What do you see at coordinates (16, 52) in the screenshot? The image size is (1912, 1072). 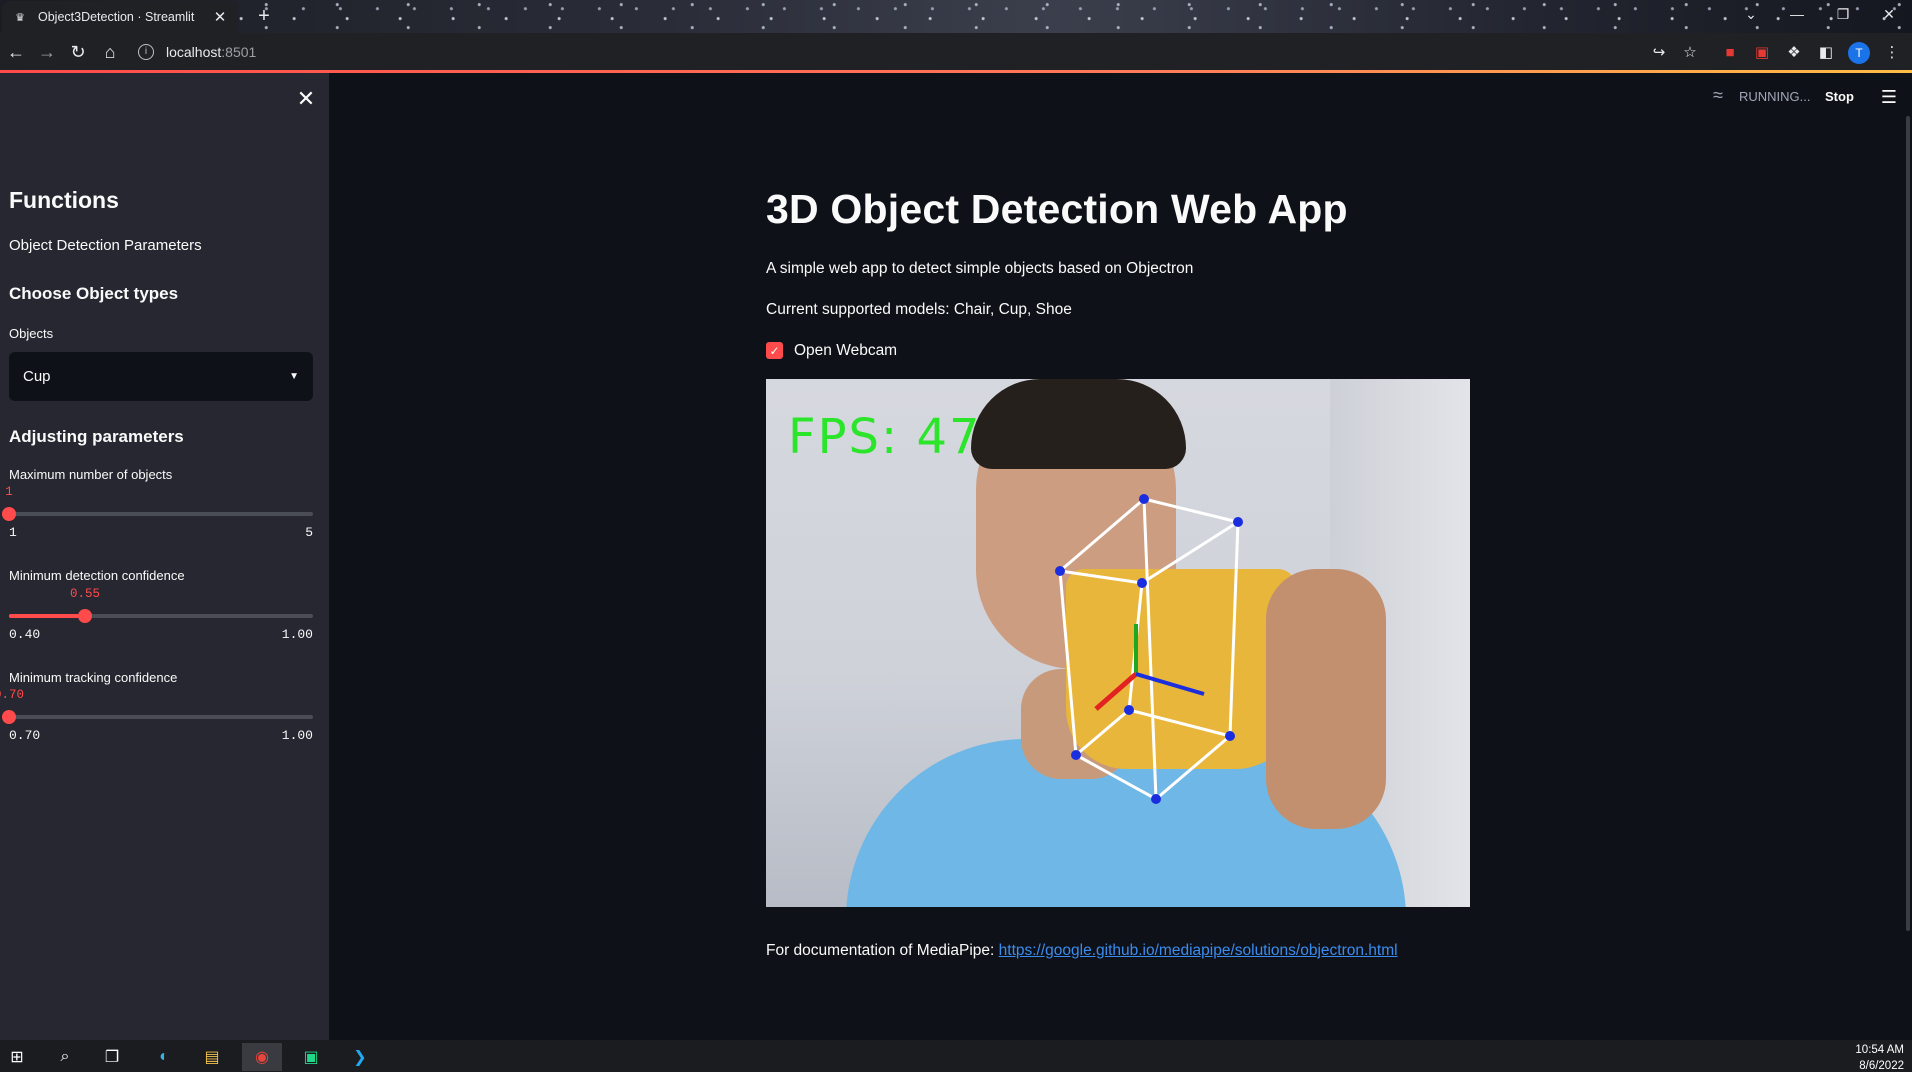 I see `back-icon: ←` at bounding box center [16, 52].